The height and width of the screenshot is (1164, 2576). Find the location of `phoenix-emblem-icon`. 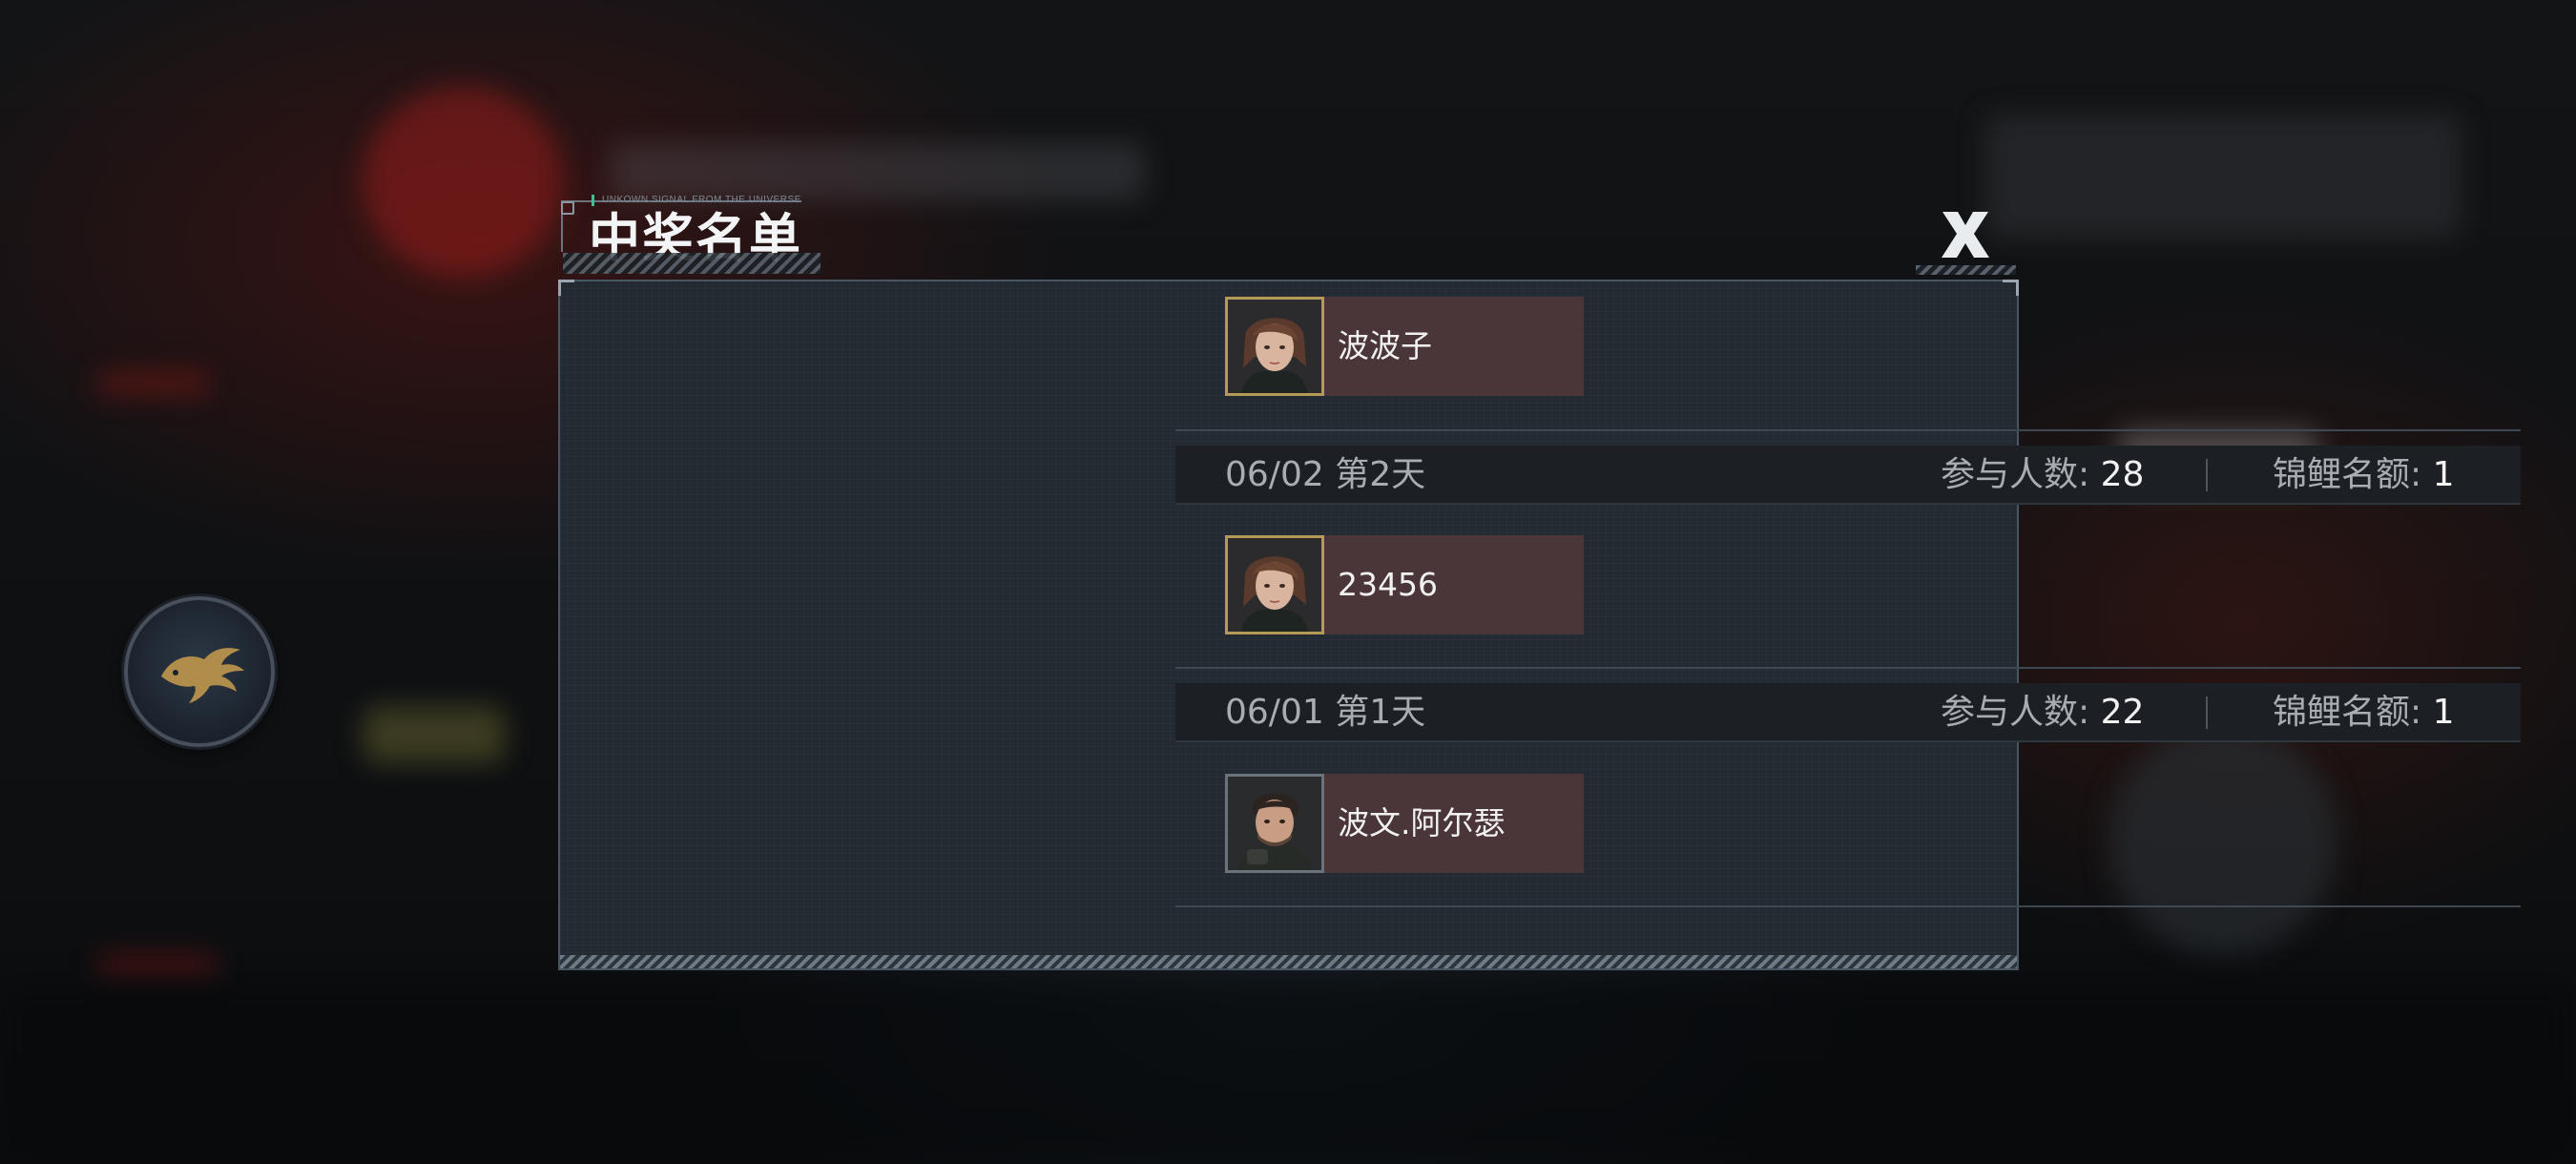

phoenix-emblem-icon is located at coordinates (199, 672).